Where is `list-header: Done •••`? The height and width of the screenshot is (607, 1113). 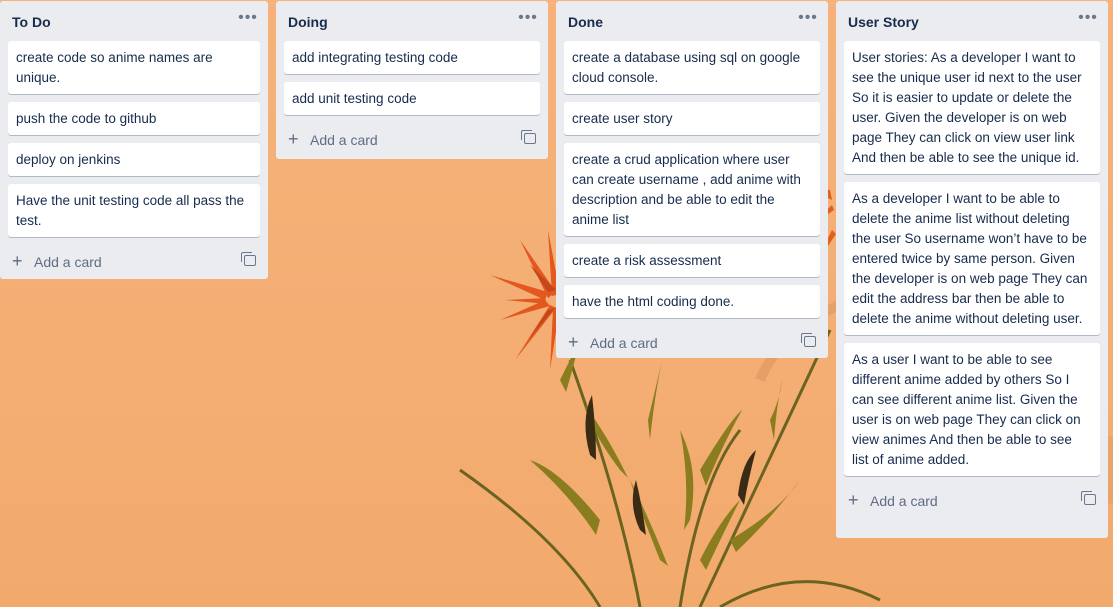
list-header: Done ••• is located at coordinates (692, 21).